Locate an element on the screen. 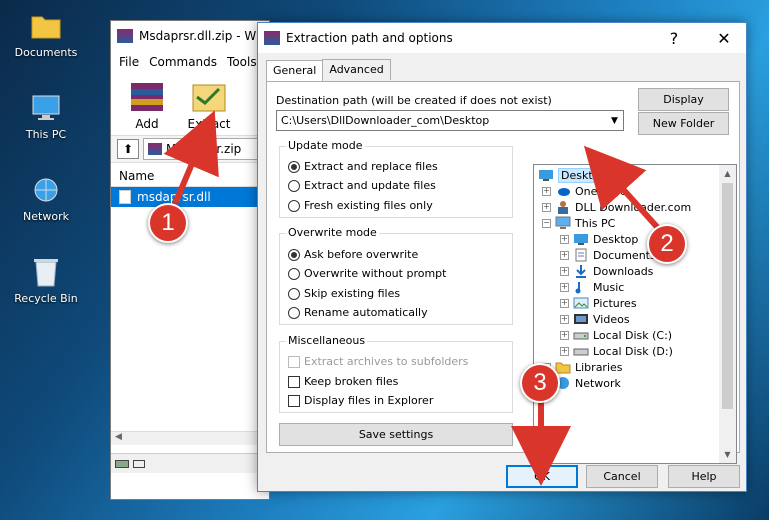 Image resolution: width=769 pixels, height=520 pixels. up-folder-icon: ⬆ is located at coordinates (128, 149).